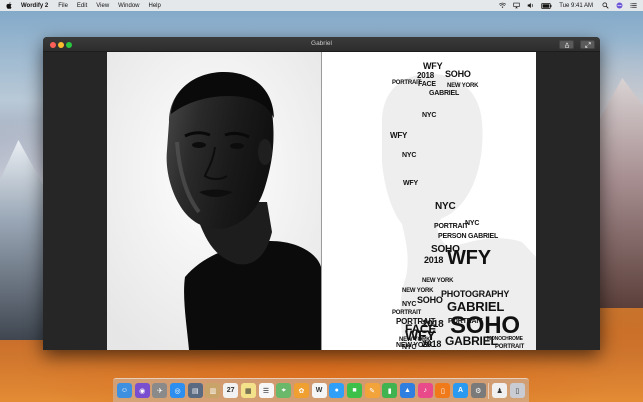 The height and width of the screenshot is (402, 643). What do you see at coordinates (155, 6) in the screenshot?
I see `menu-help: Help` at bounding box center [155, 6].